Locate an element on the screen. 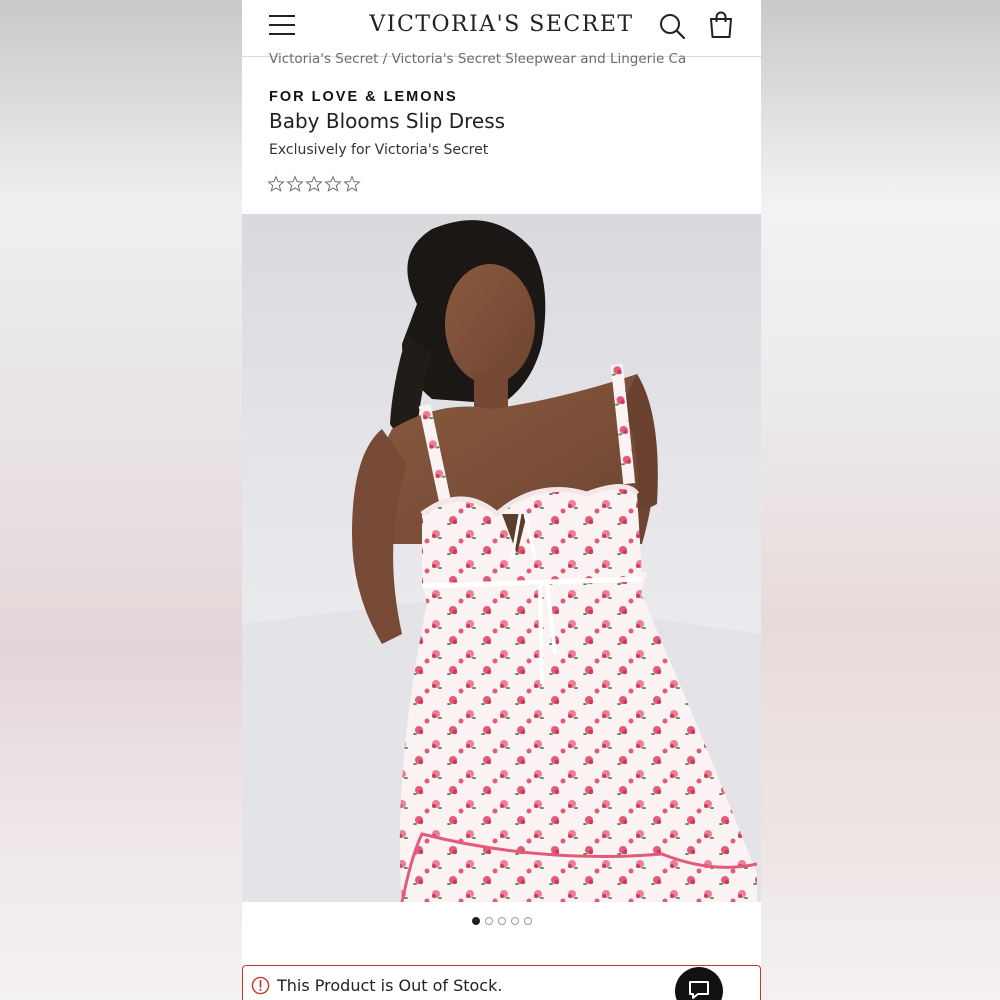  carousel-pagination is located at coordinates (501, 921).